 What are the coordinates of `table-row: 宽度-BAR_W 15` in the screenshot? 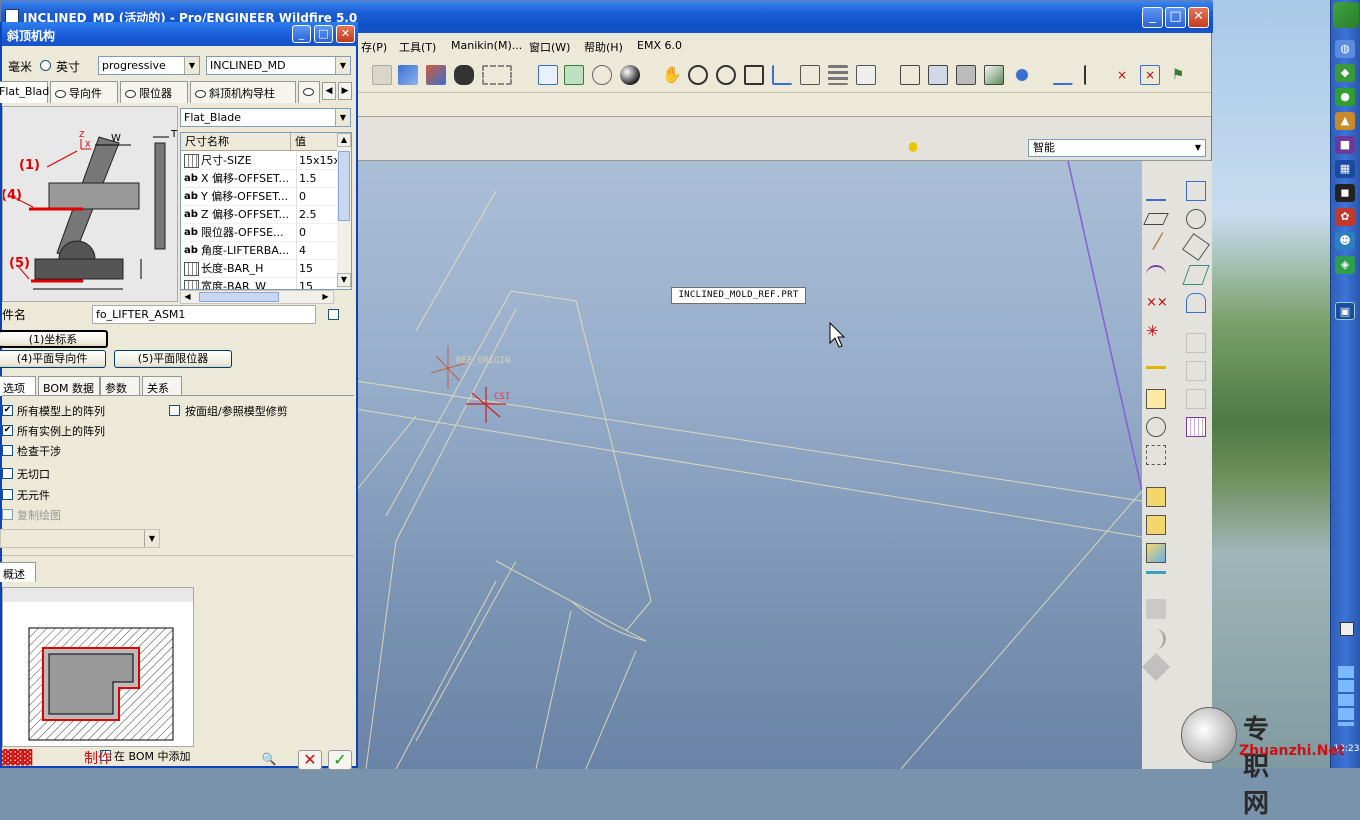 It's located at (260, 283).